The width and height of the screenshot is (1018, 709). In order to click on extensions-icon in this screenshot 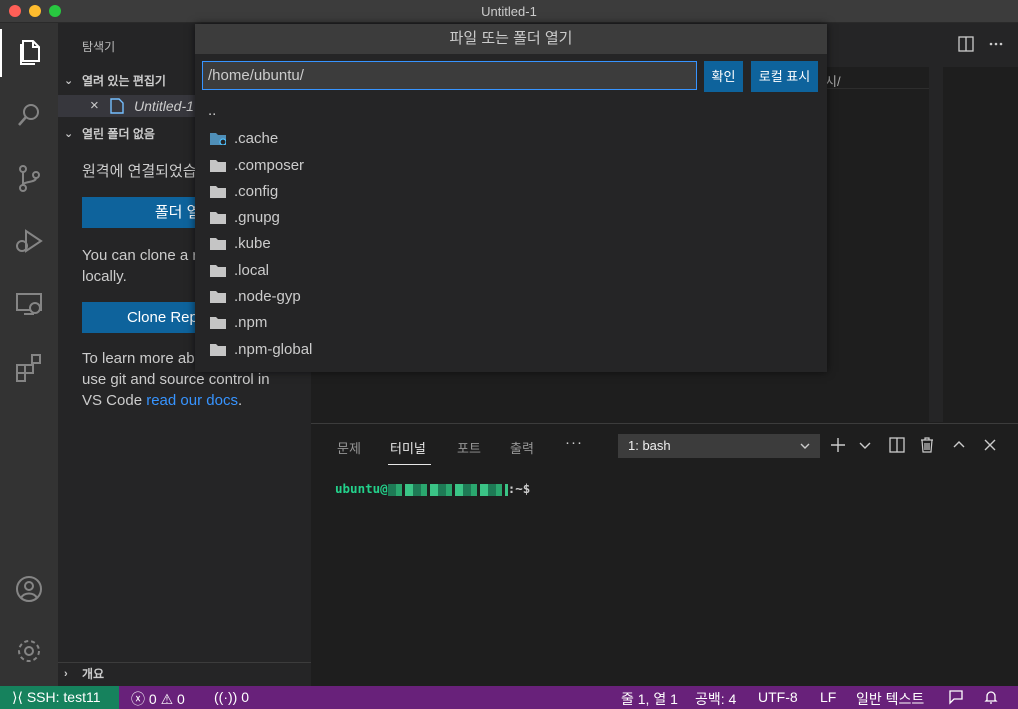, I will do `click(29, 367)`.